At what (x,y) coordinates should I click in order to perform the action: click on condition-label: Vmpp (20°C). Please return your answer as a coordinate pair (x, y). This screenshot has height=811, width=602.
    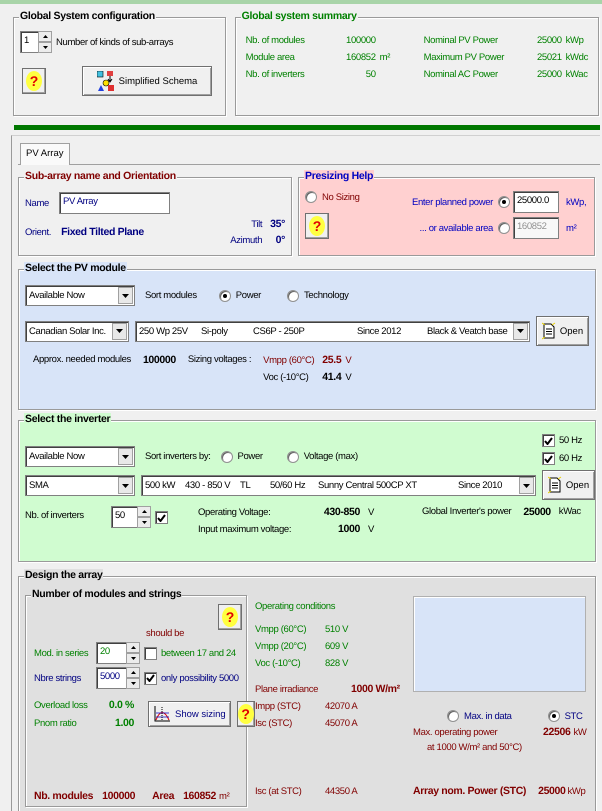
    Looking at the image, I should click on (281, 646).